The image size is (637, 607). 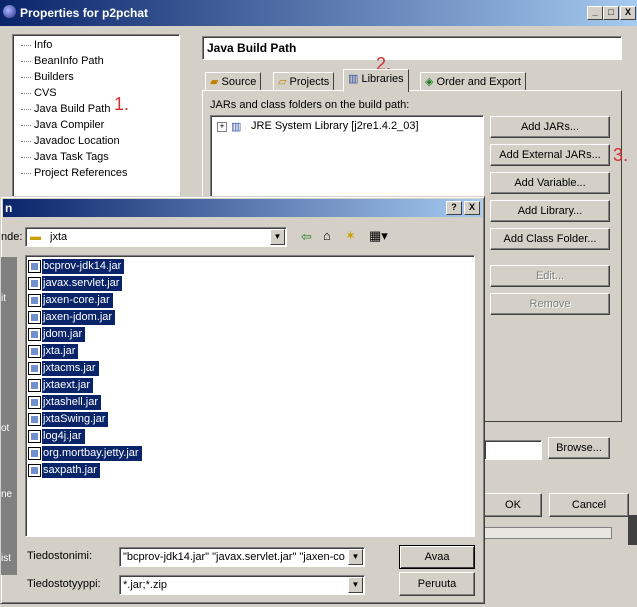 I want to click on libraries-books-icon: ▥, so click(x=353, y=79).